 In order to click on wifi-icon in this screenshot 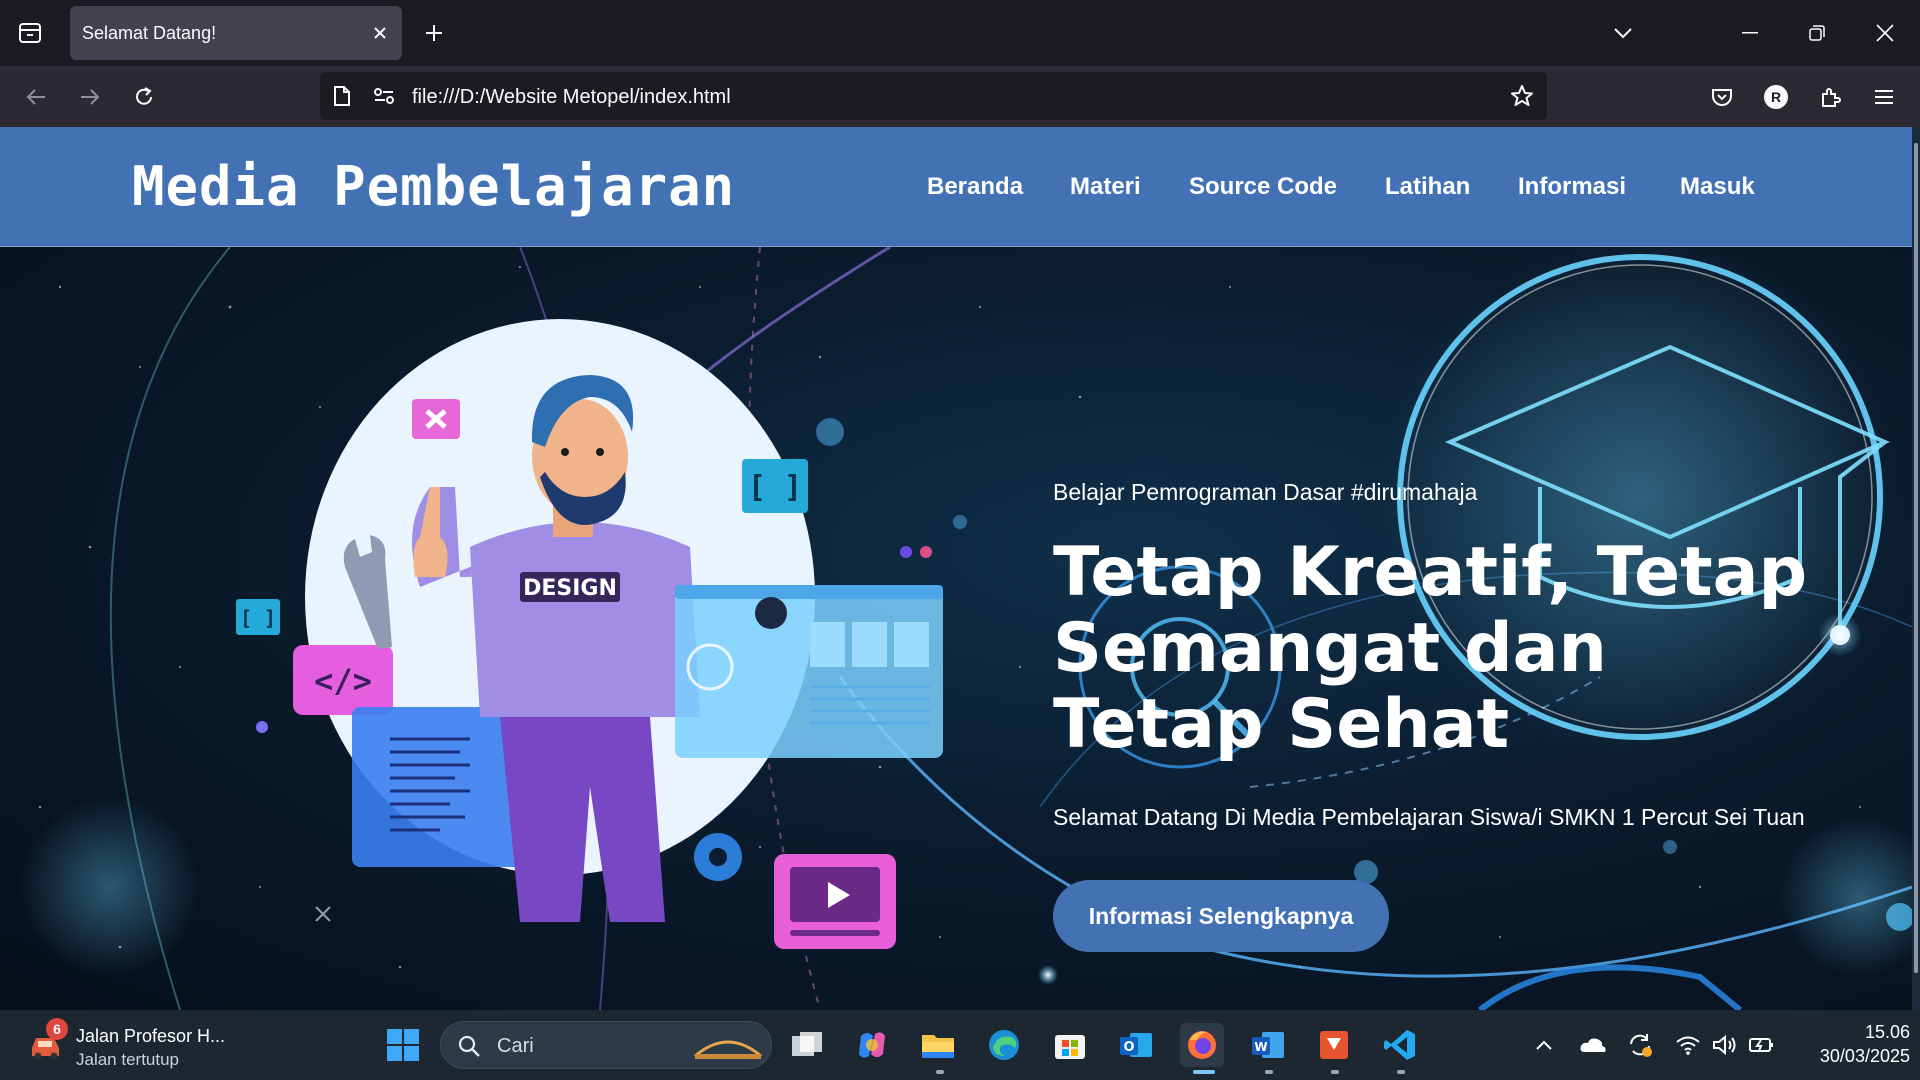, I will do `click(1688, 1045)`.